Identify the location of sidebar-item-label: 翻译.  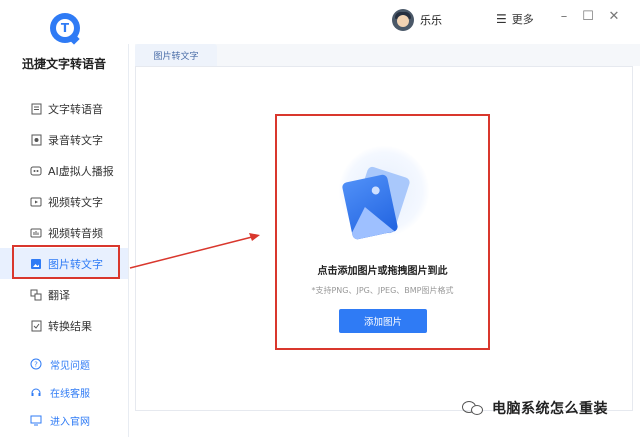
(59, 295).